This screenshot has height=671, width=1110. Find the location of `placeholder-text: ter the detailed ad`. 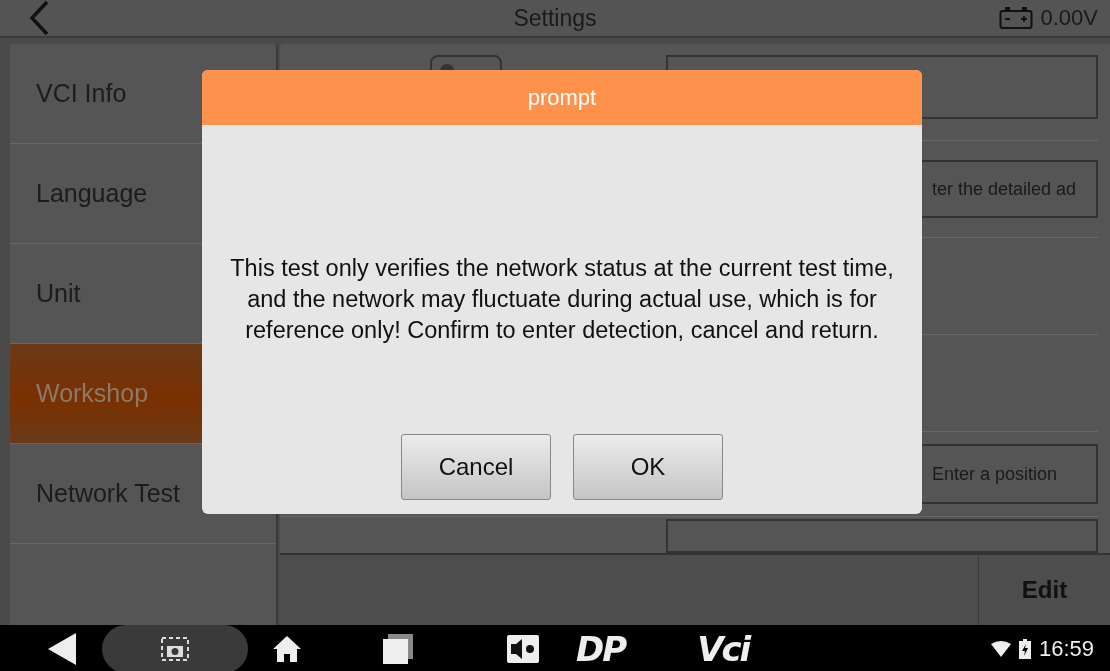

placeholder-text: ter the detailed ad is located at coordinates (1004, 189).